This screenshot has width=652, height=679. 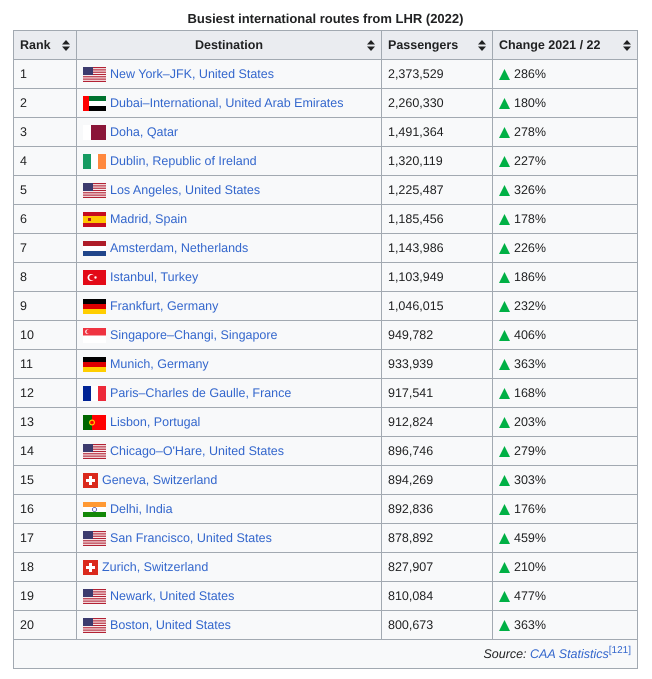 What do you see at coordinates (229, 45) in the screenshot?
I see `column-header: Destination` at bounding box center [229, 45].